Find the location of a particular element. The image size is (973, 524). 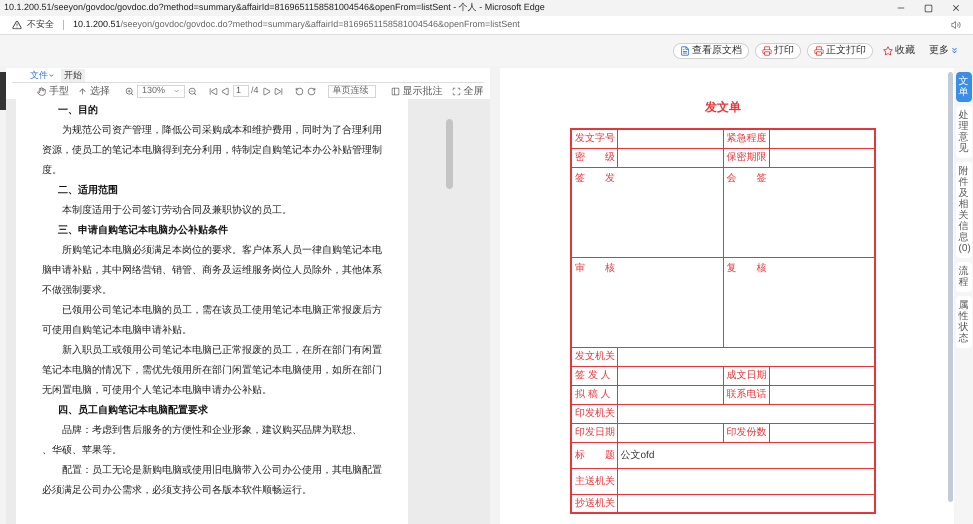

body-paragraph: 新入职员工或领用公司笔记本电脑已正常报废的员工，在所在部门有闲置笔记本电脑的情况下，需优先领用所在部门闲置笔记本电脑使用，如所在部门无闲置电脑，可使用个人笔记本电脑申请办公补贴。 is located at coordinates (212, 371).